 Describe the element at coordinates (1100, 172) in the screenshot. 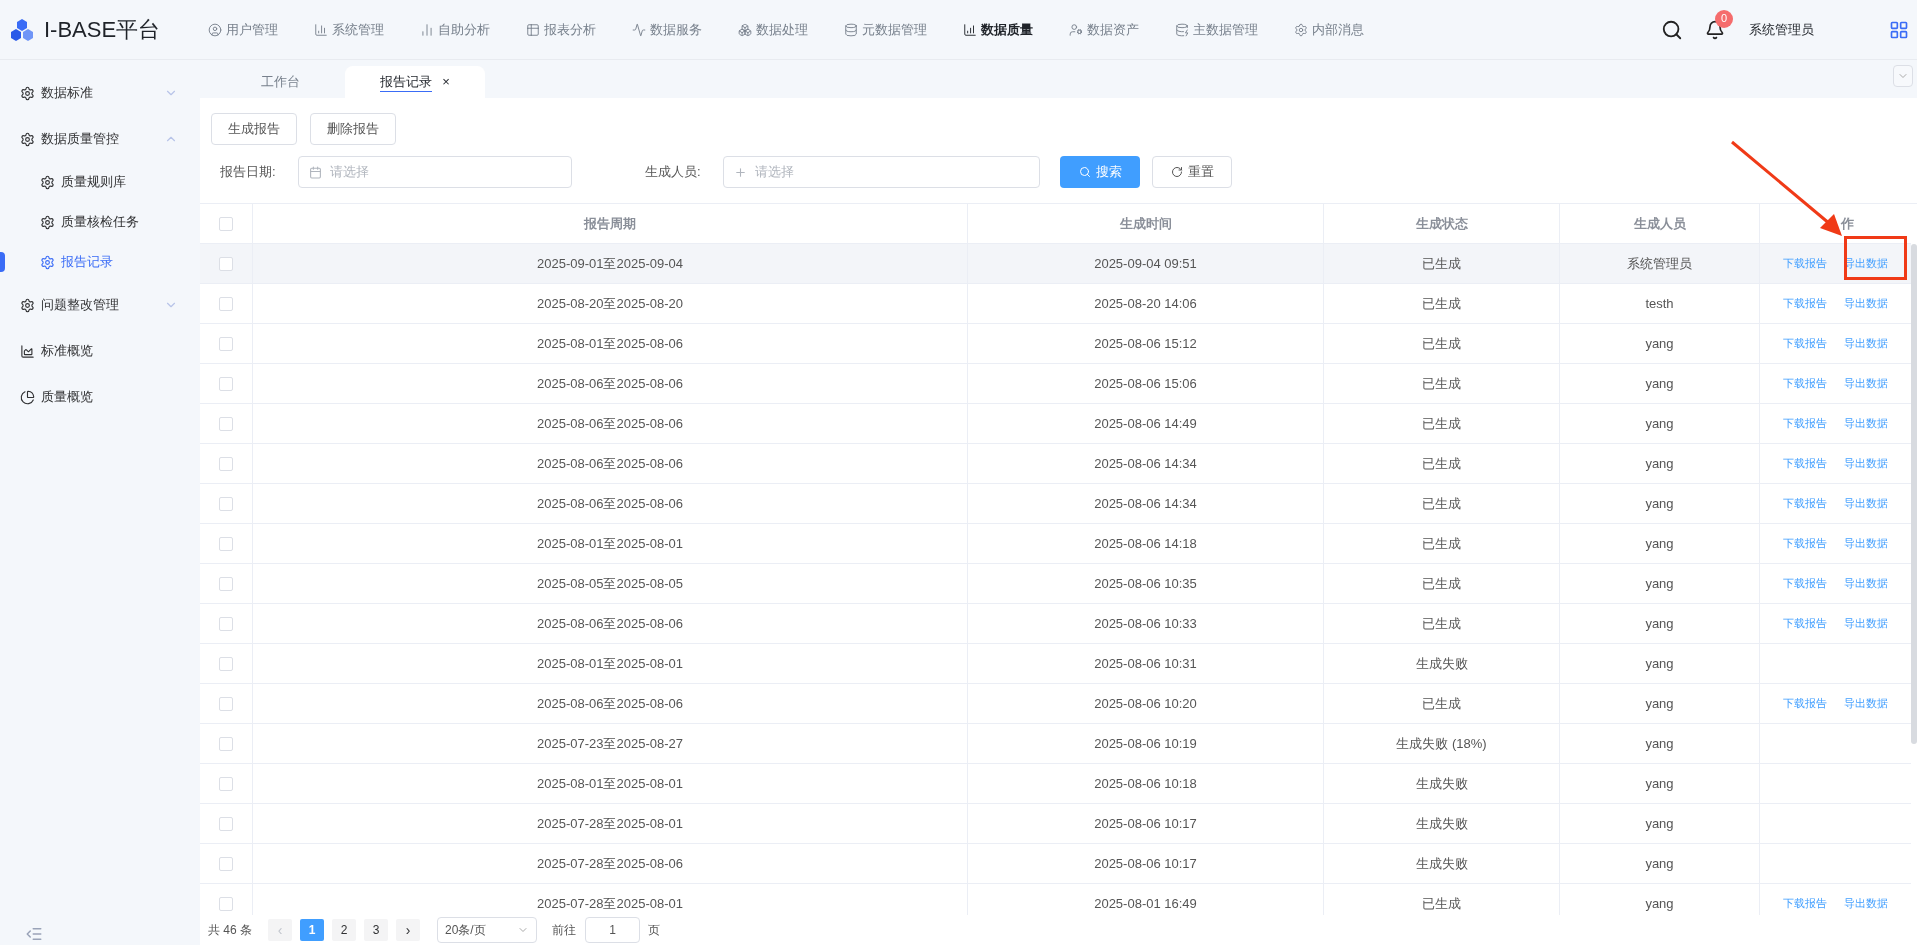

I see `search-button: 搜索` at that location.